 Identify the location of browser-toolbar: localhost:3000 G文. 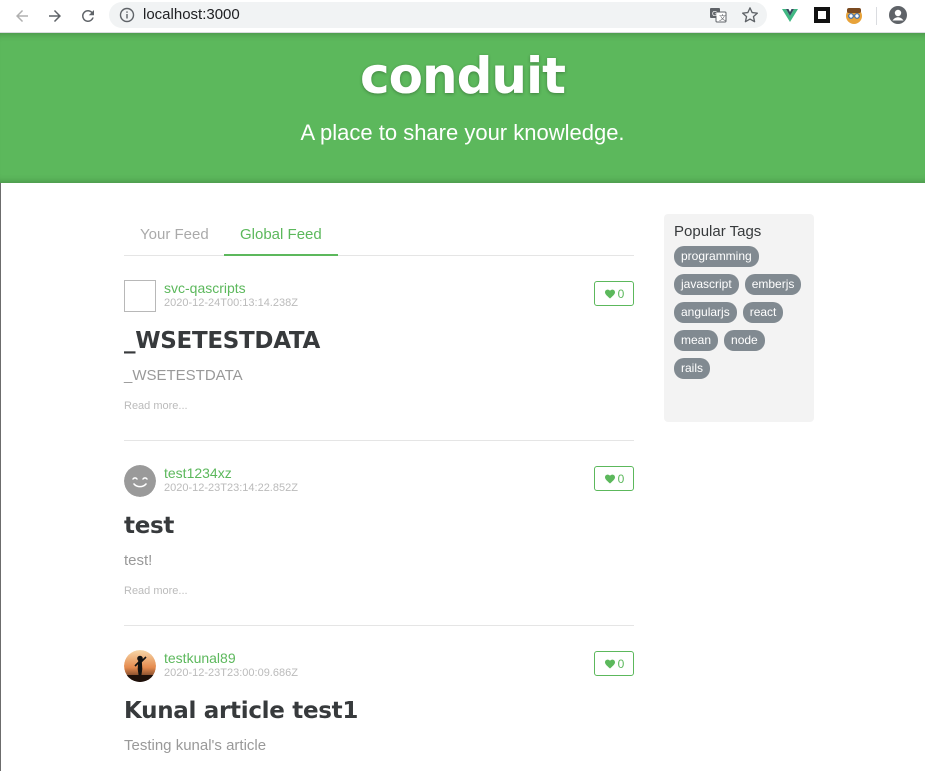
(462, 16).